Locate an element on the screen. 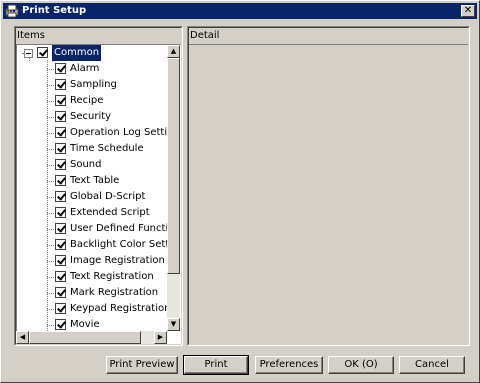 Image resolution: width=480 pixels, height=383 pixels. tree-item: Keypad Registration is located at coordinates (94, 309).